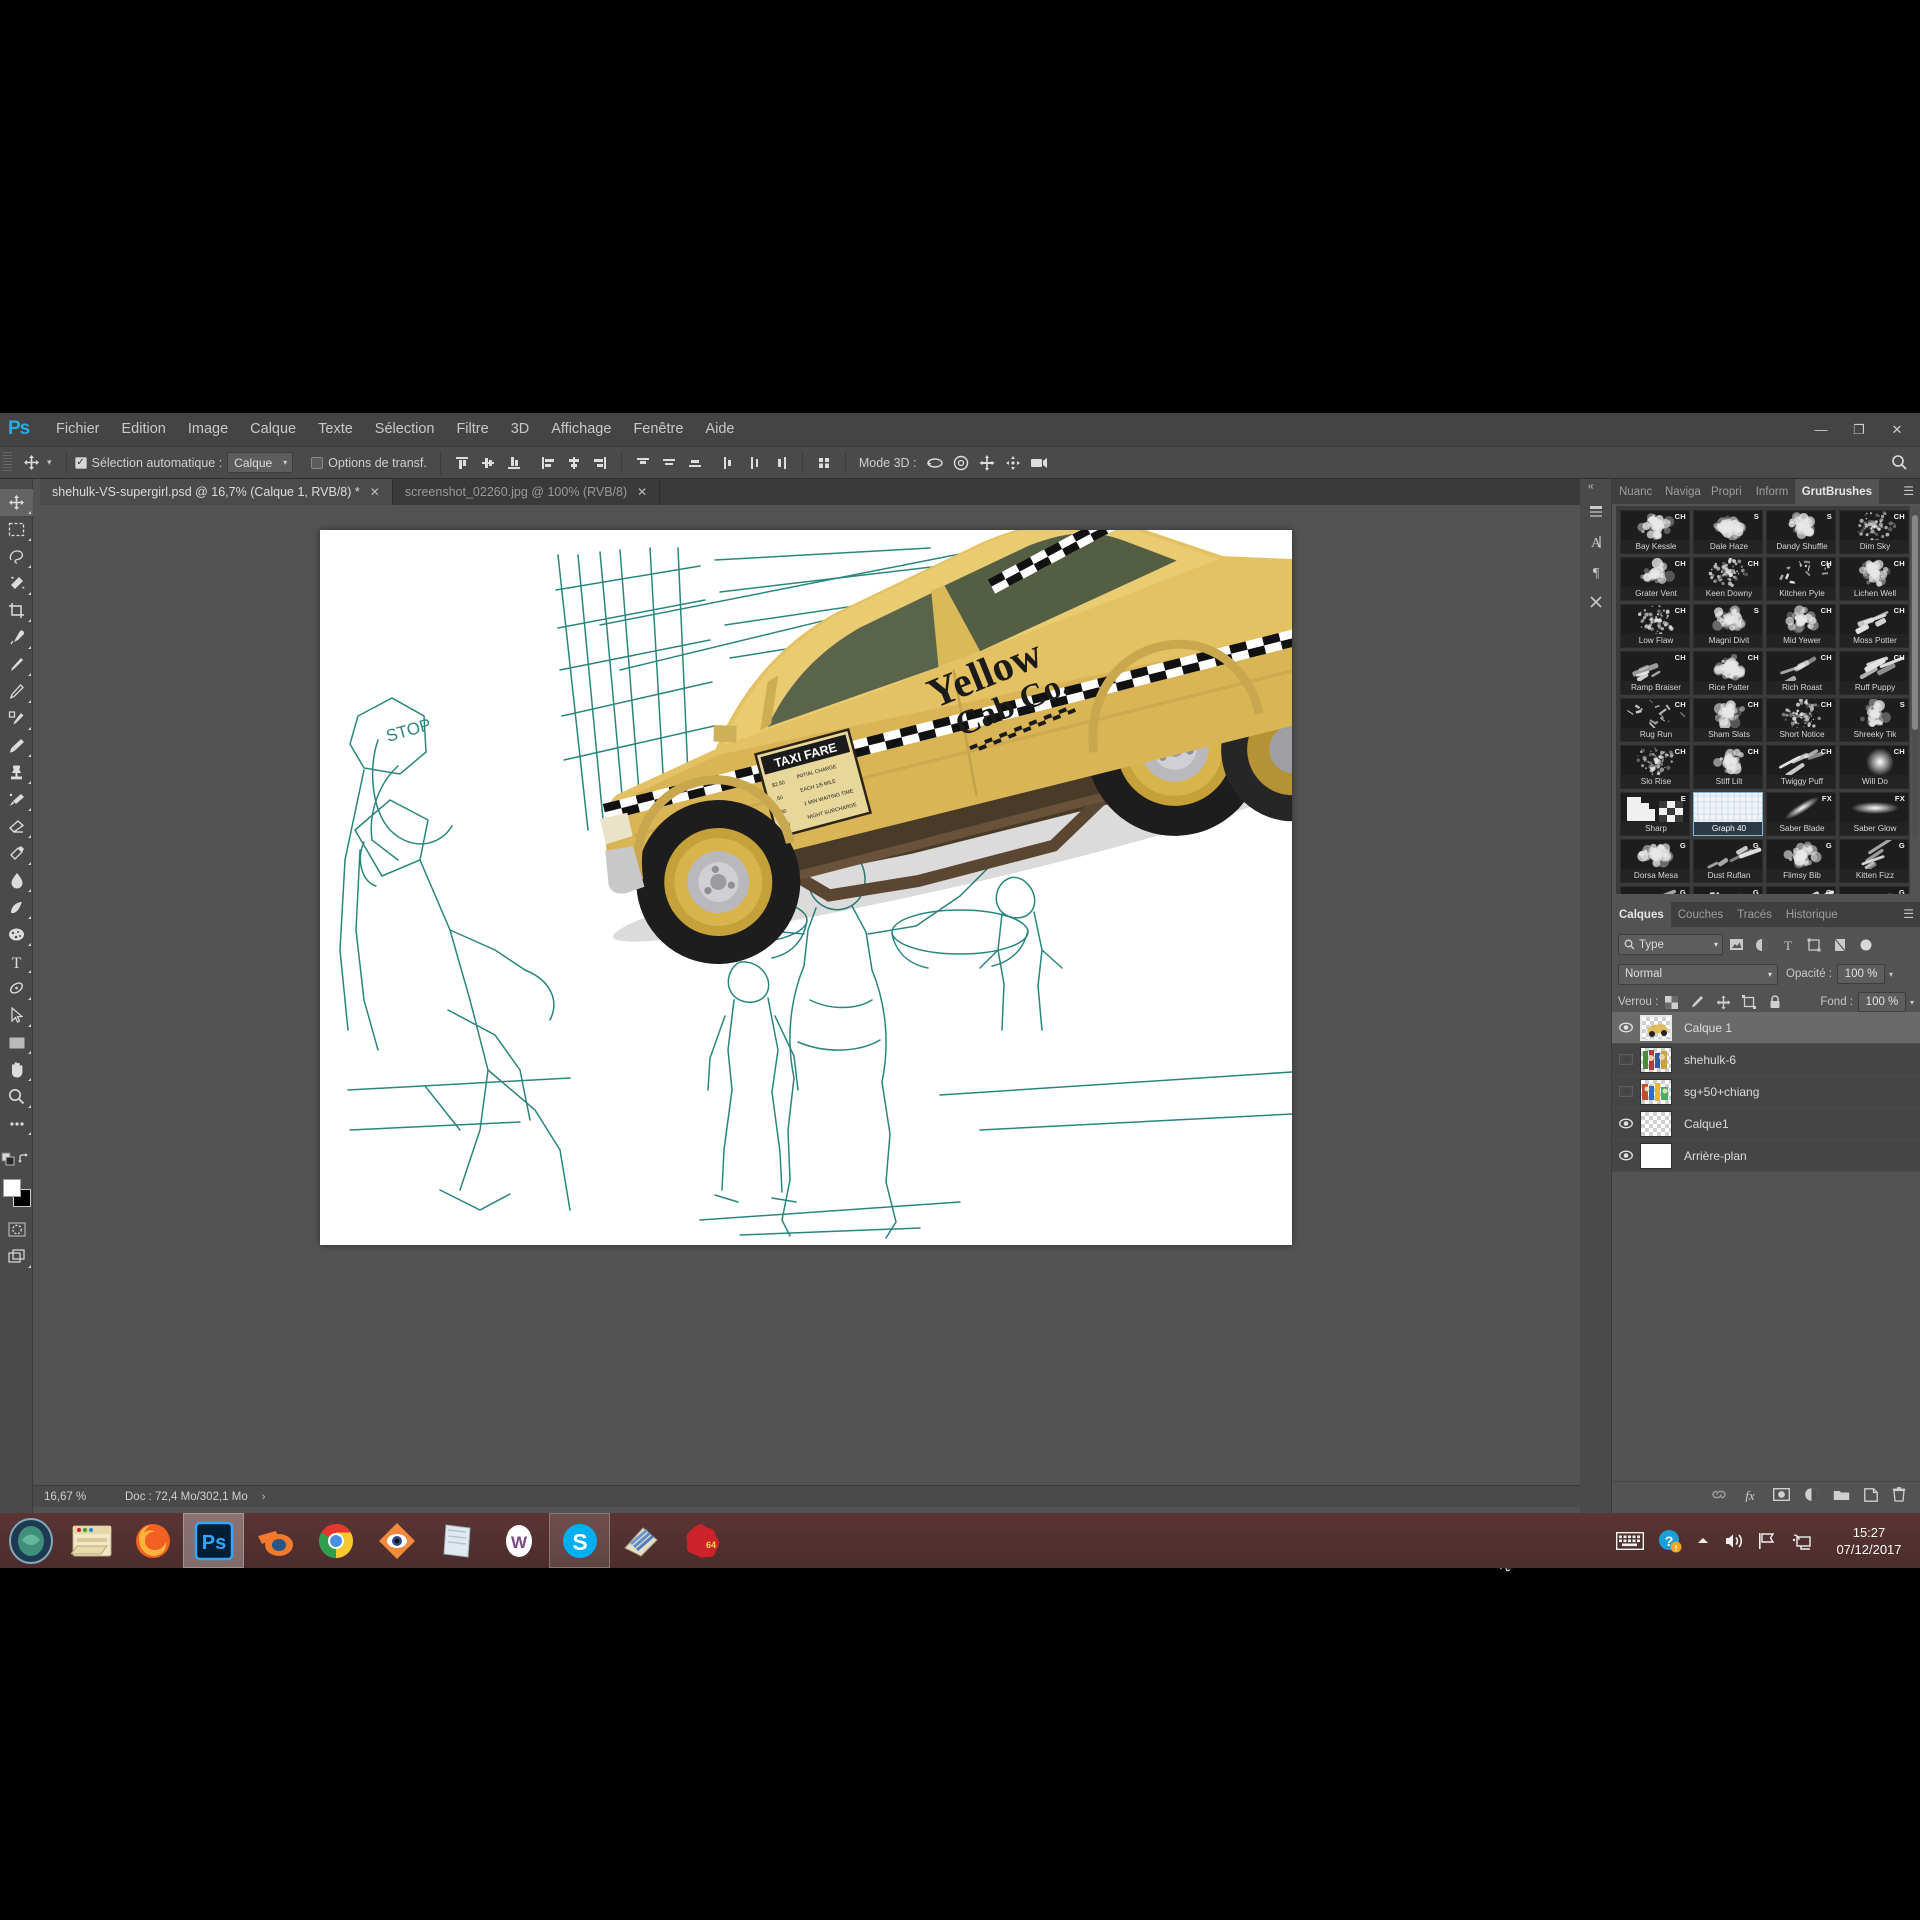 The height and width of the screenshot is (1920, 1920). Describe the element at coordinates (755, 463) in the screenshot. I see `distribute-horizontal-centers-icon` at that location.